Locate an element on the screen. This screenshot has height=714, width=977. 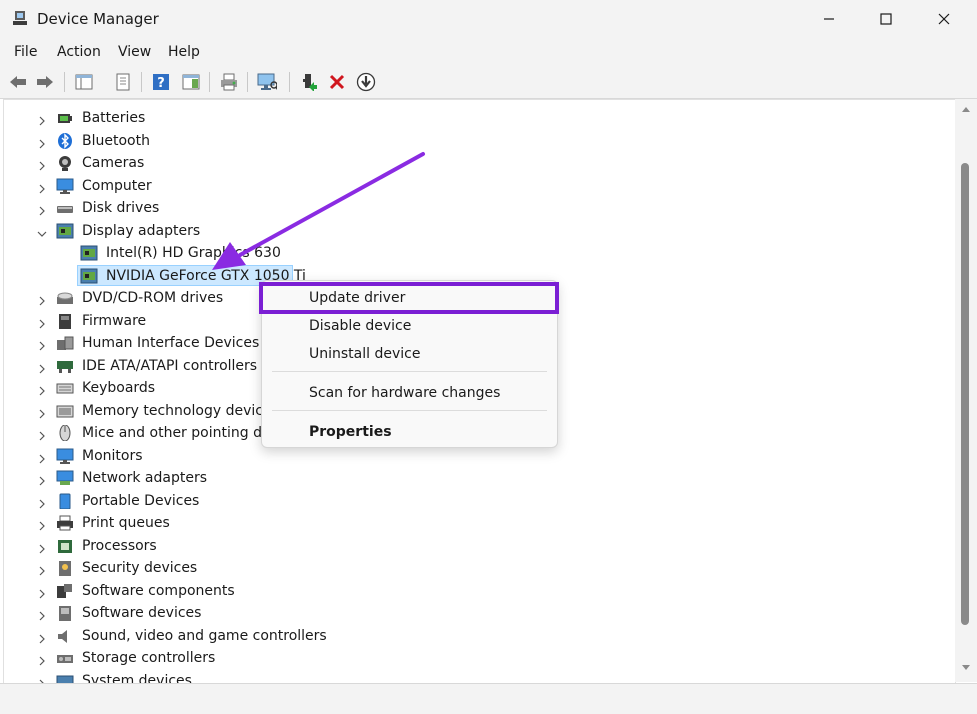
tree-category-item: Security devices is located at coordinates (474, 568).